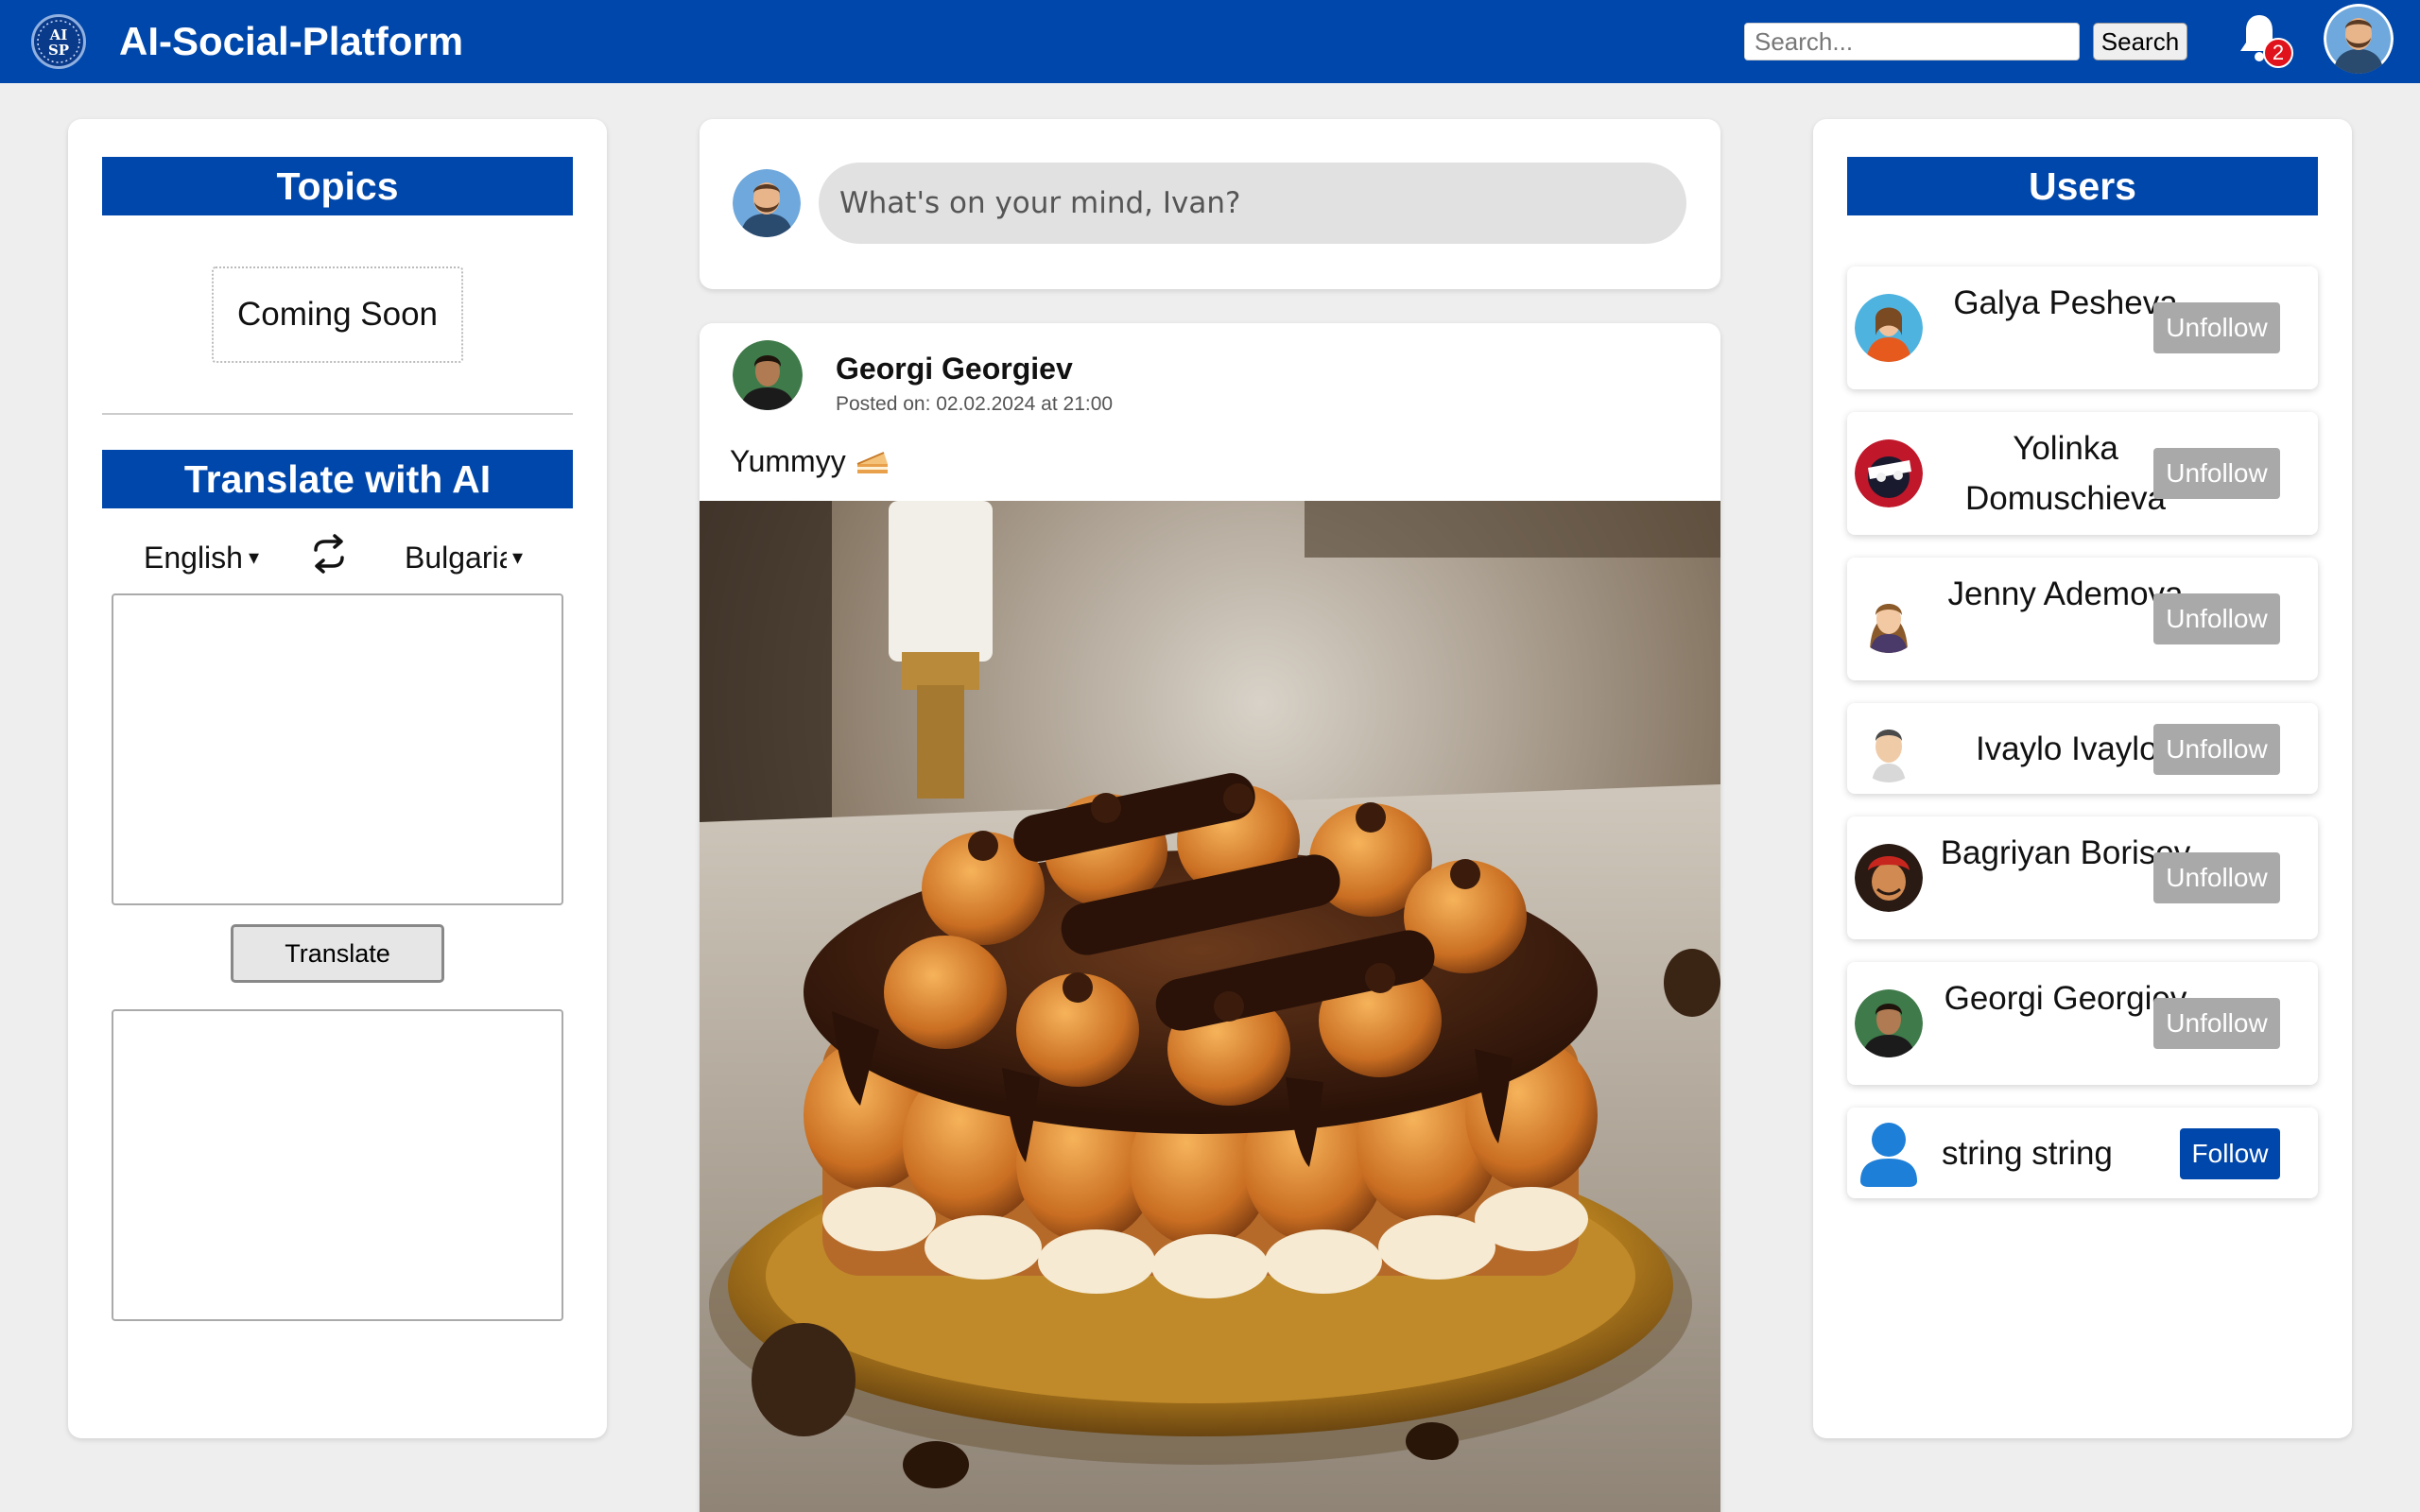 This screenshot has width=2420, height=1512. I want to click on coming-soon-box: Coming Soon, so click(337, 314).